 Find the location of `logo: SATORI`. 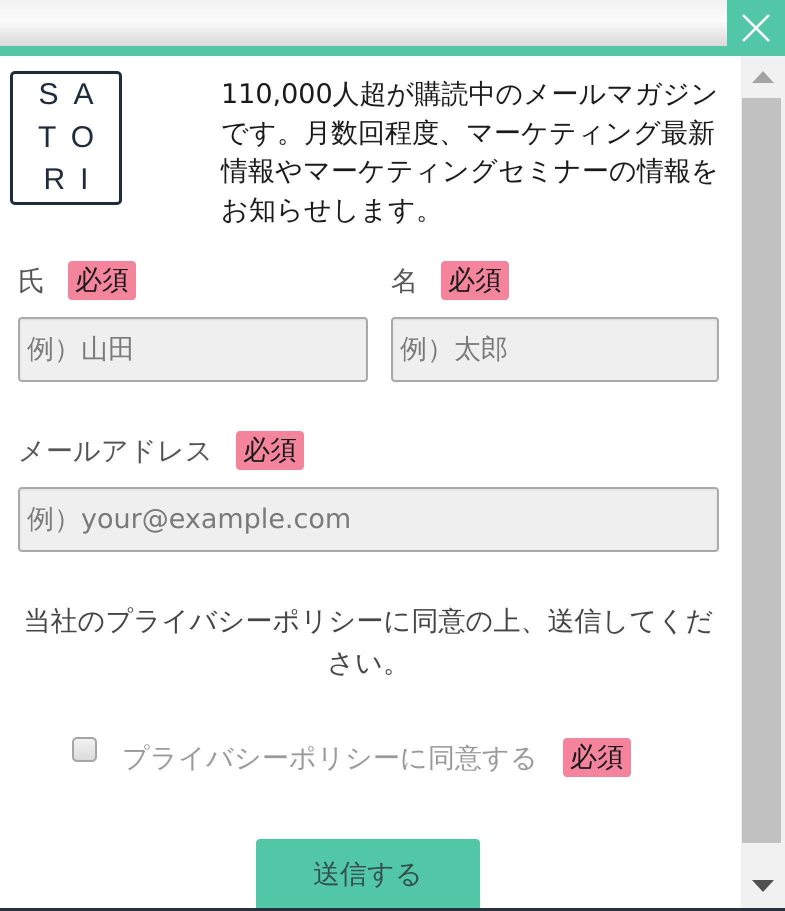

logo: SATORI is located at coordinates (66, 138).